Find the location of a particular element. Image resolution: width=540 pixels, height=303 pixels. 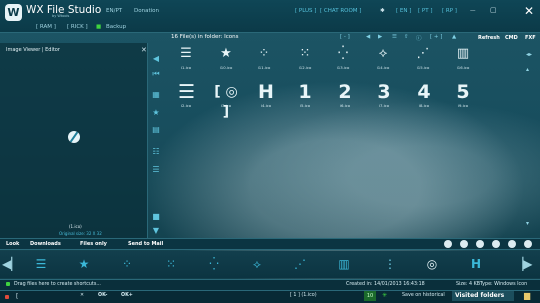

fxf-link: FXF is located at coordinates (530, 38).